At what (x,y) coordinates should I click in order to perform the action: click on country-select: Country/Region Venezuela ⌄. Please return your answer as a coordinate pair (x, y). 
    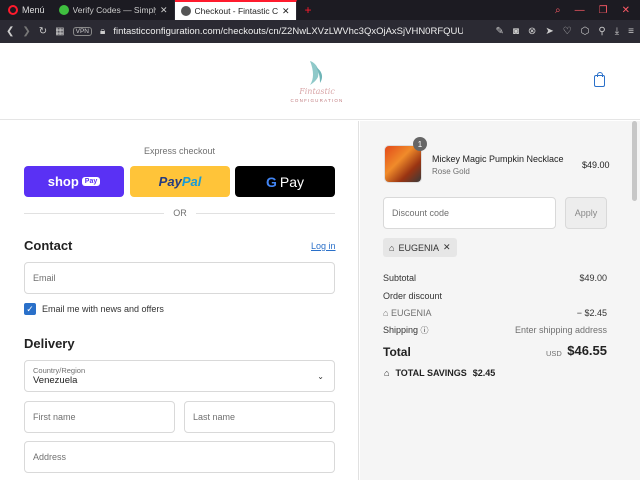
    Looking at the image, I should click on (179, 376).